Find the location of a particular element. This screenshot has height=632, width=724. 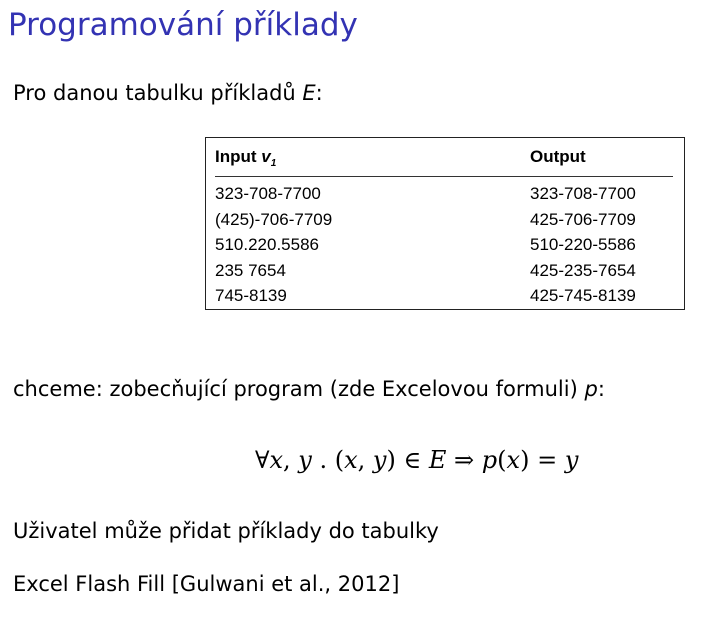

slide-title: Programování příklady is located at coordinates (183, 25).